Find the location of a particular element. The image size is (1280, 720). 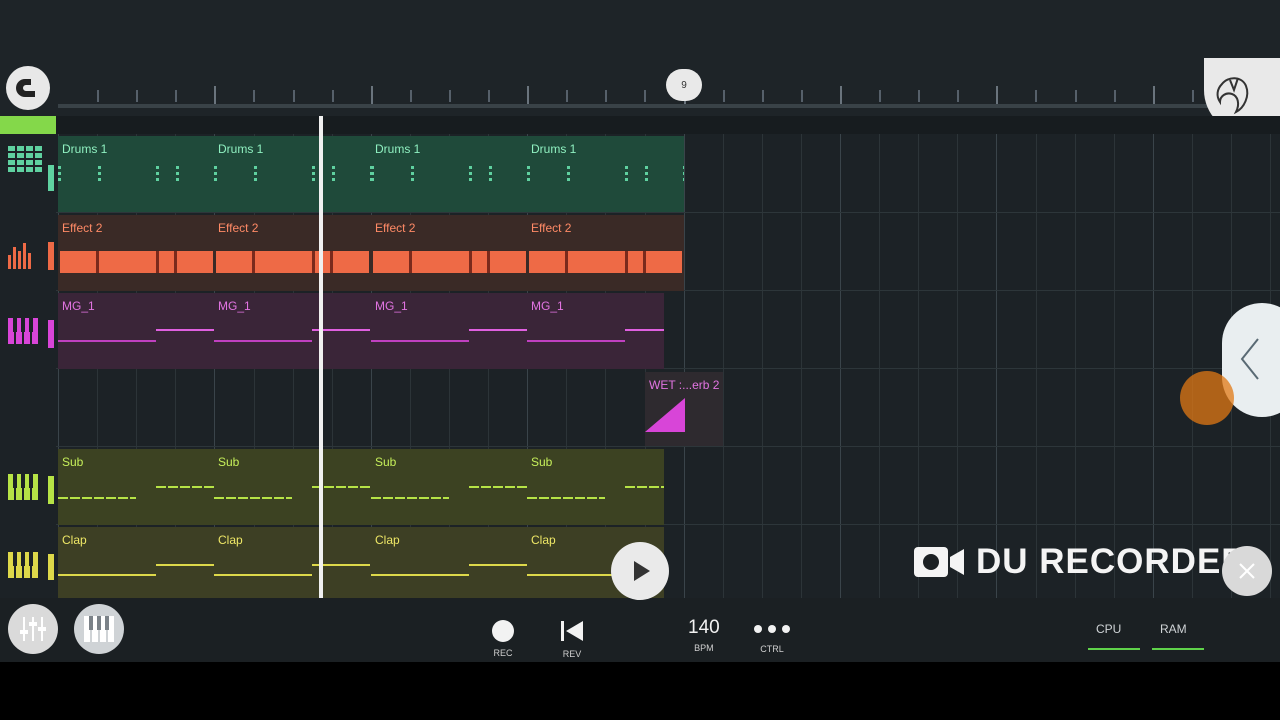

drum-pattern-icon is located at coordinates (28, 159).